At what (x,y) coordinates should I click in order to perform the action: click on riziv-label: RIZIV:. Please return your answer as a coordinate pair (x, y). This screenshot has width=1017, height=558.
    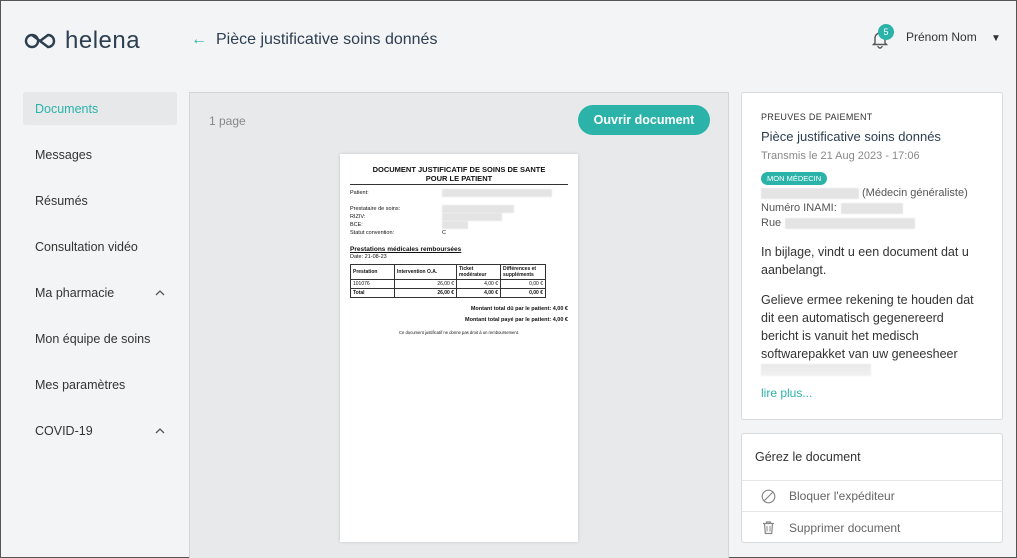
    Looking at the image, I should click on (358, 217).